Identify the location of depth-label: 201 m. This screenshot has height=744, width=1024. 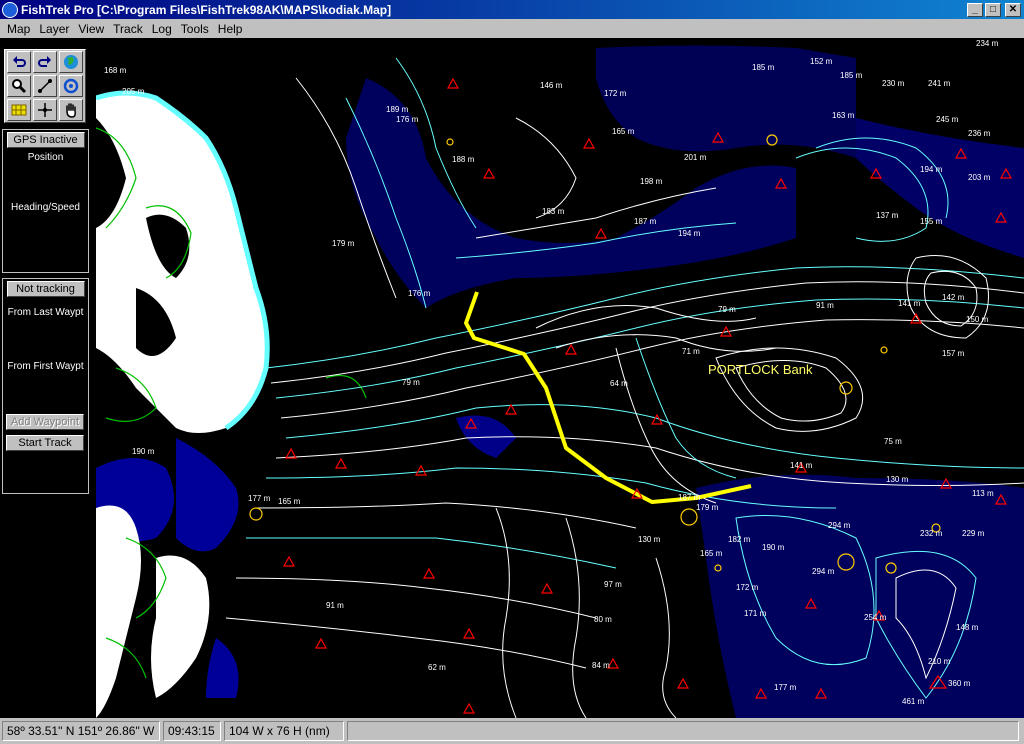
(695, 157).